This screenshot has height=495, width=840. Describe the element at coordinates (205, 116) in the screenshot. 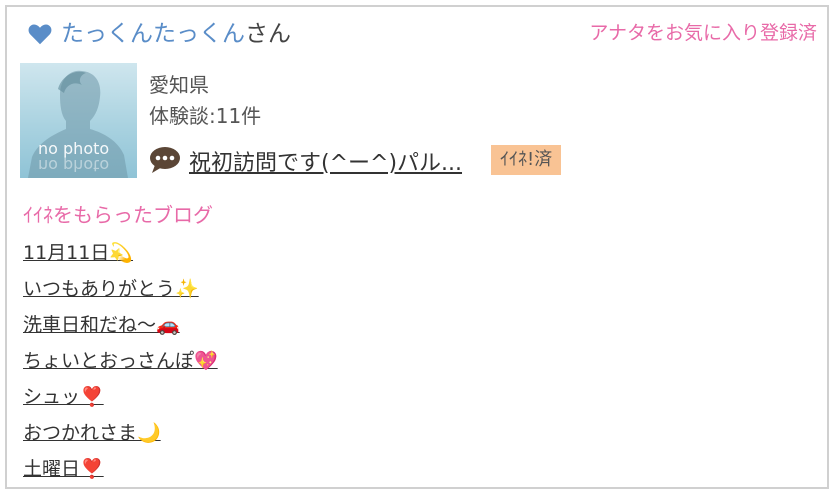

I see `review-count: 体験談:11件` at that location.